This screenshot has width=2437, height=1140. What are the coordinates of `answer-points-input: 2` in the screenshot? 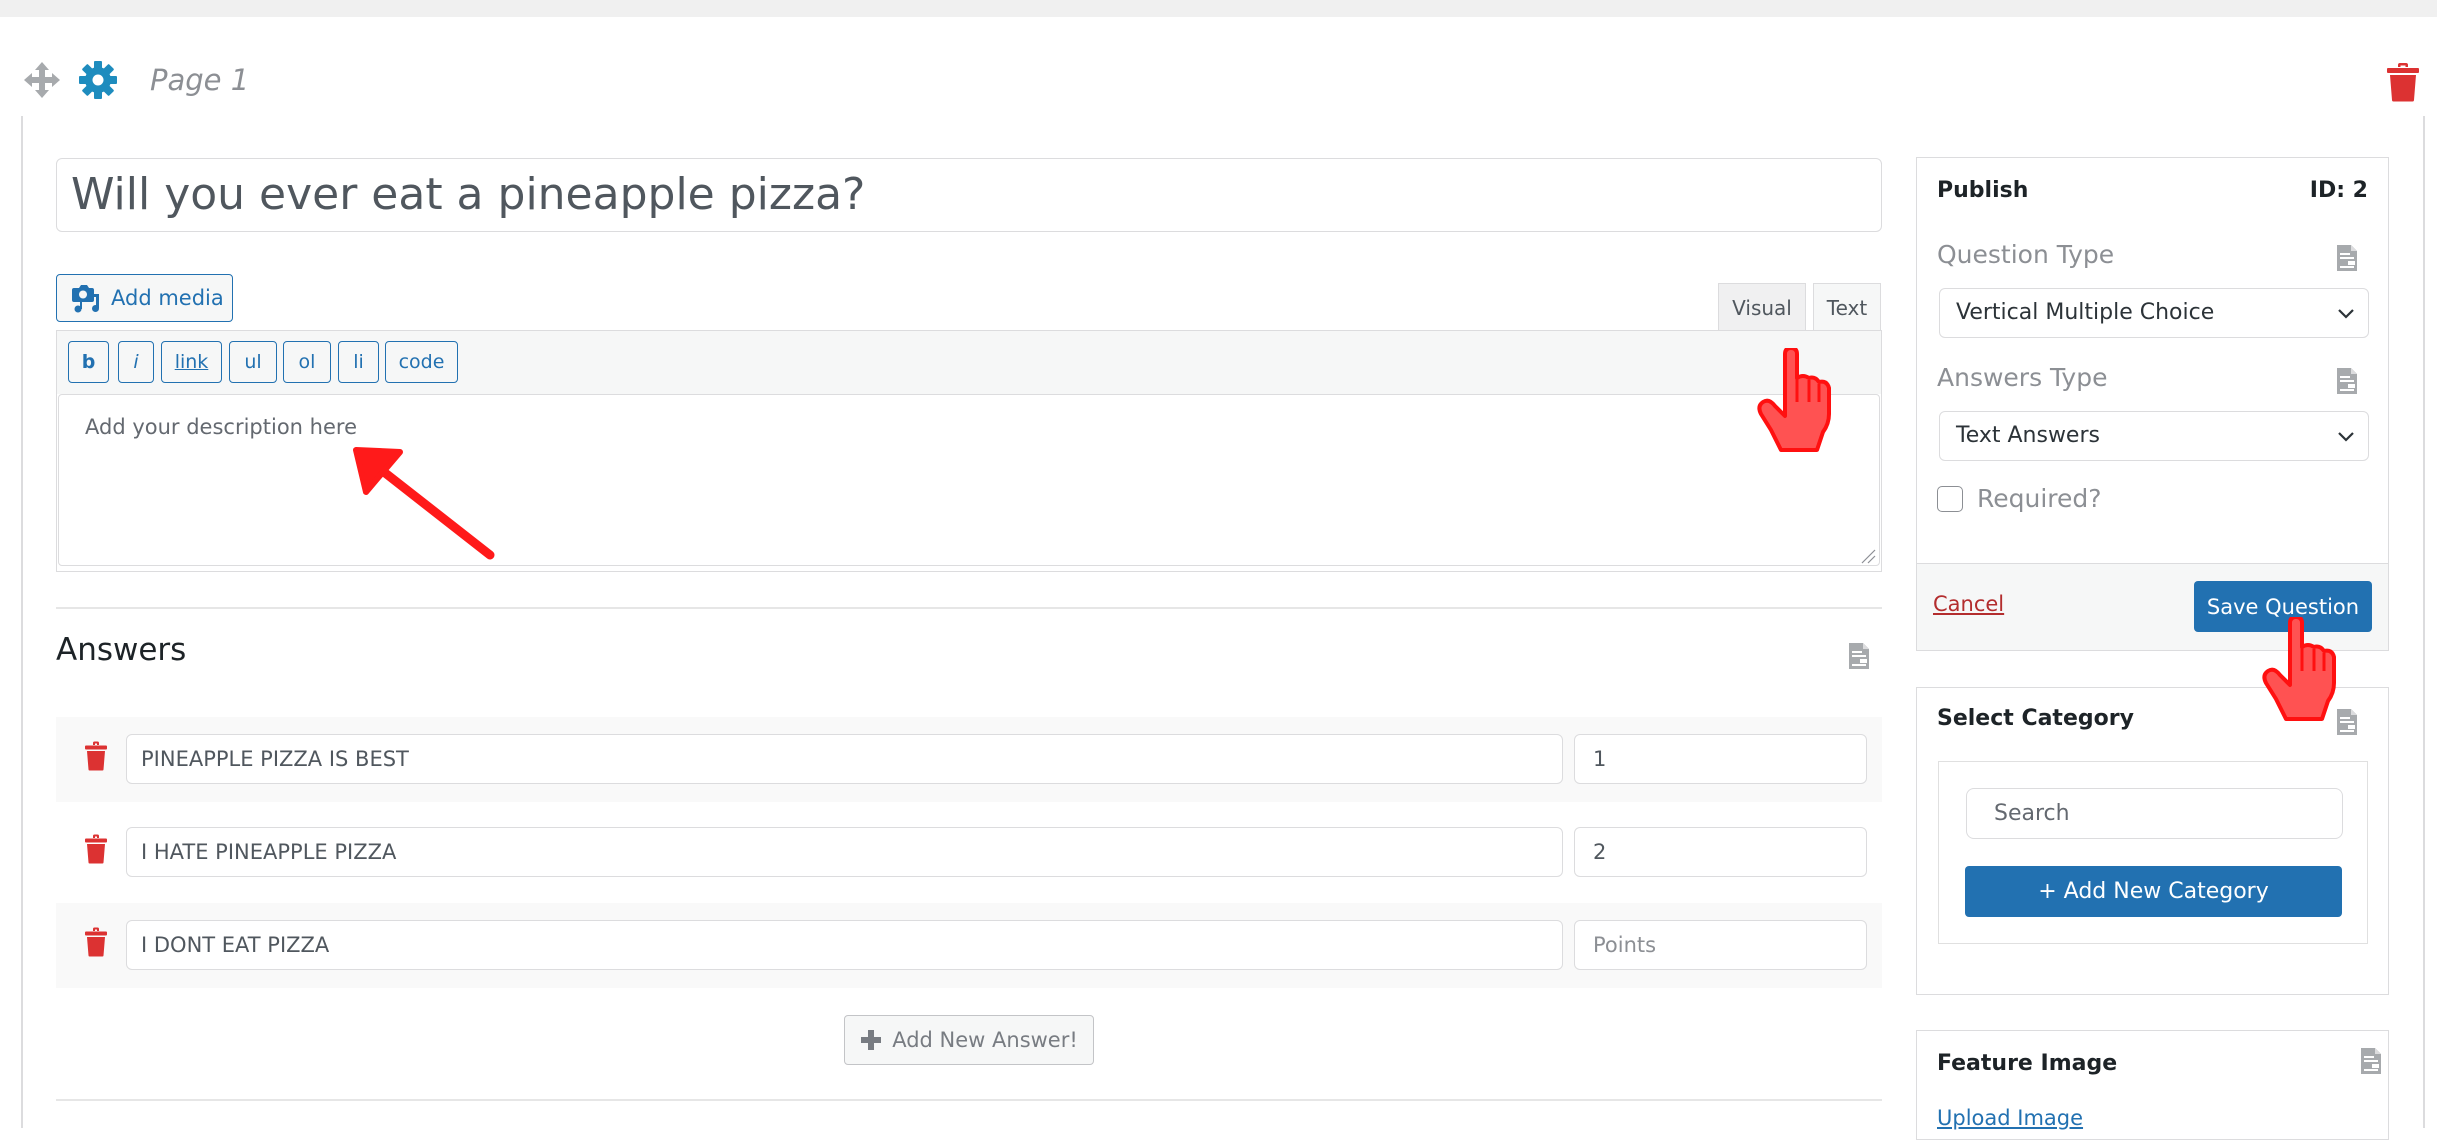 It's located at (1720, 852).